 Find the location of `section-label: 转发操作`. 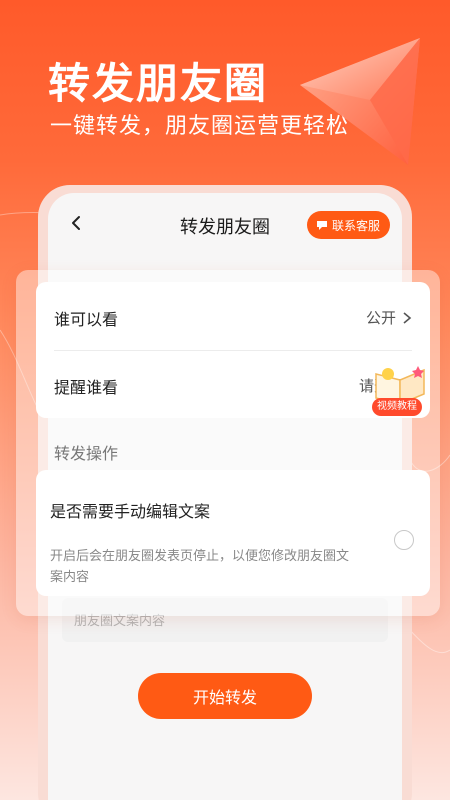

section-label: 转发操作 is located at coordinates (86, 453).